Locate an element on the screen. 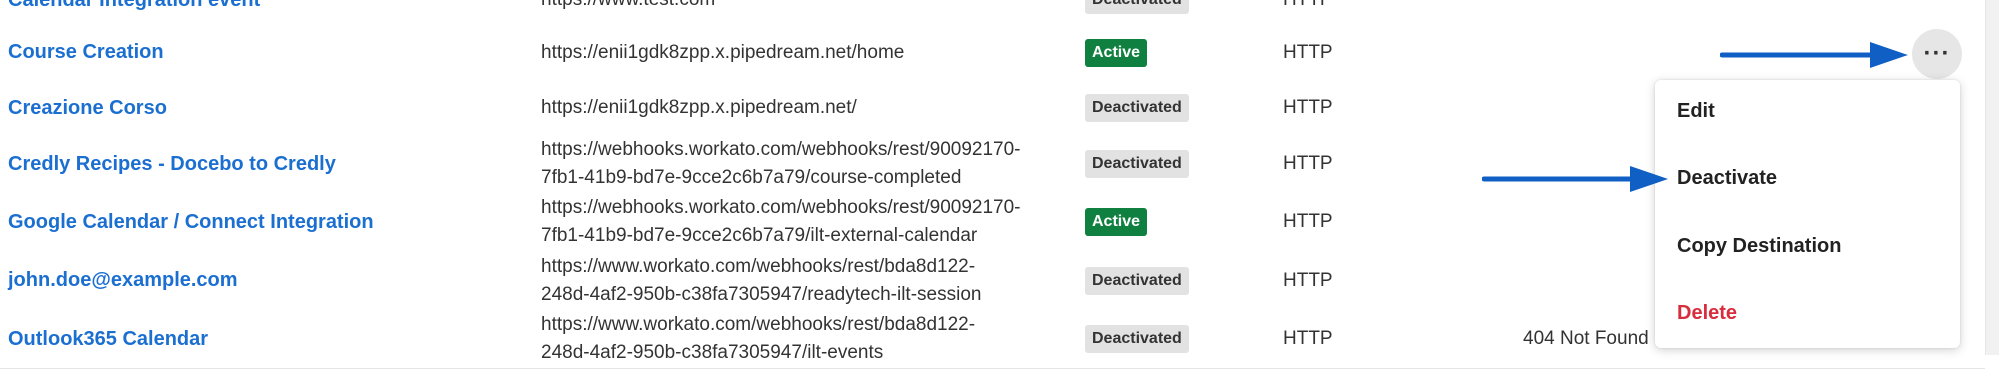 The image size is (1999, 369). webhook-name-link: Course Creation is located at coordinates (86, 52).